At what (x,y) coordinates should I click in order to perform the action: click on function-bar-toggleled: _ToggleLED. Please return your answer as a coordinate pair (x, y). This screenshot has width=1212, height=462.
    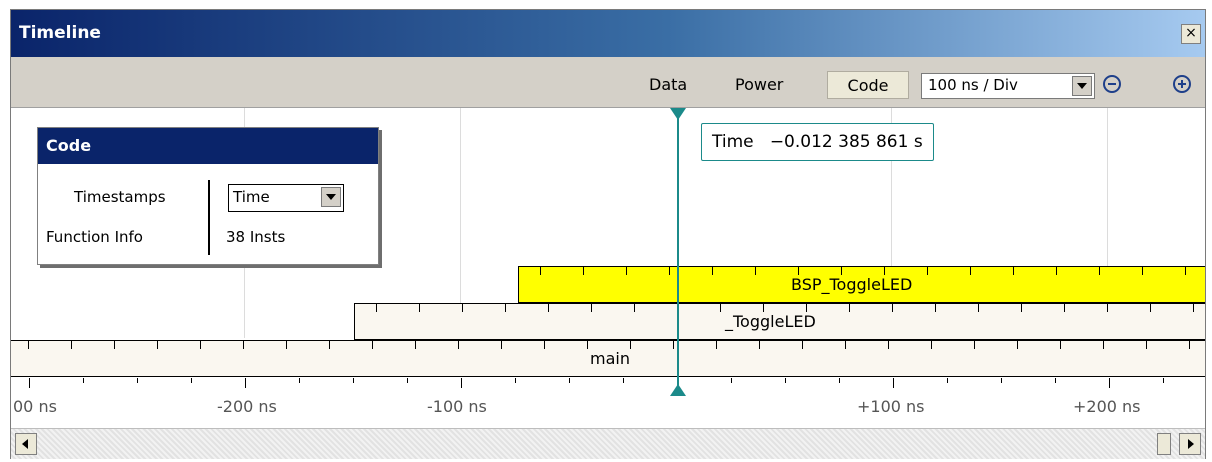
    Looking at the image, I should click on (779, 321).